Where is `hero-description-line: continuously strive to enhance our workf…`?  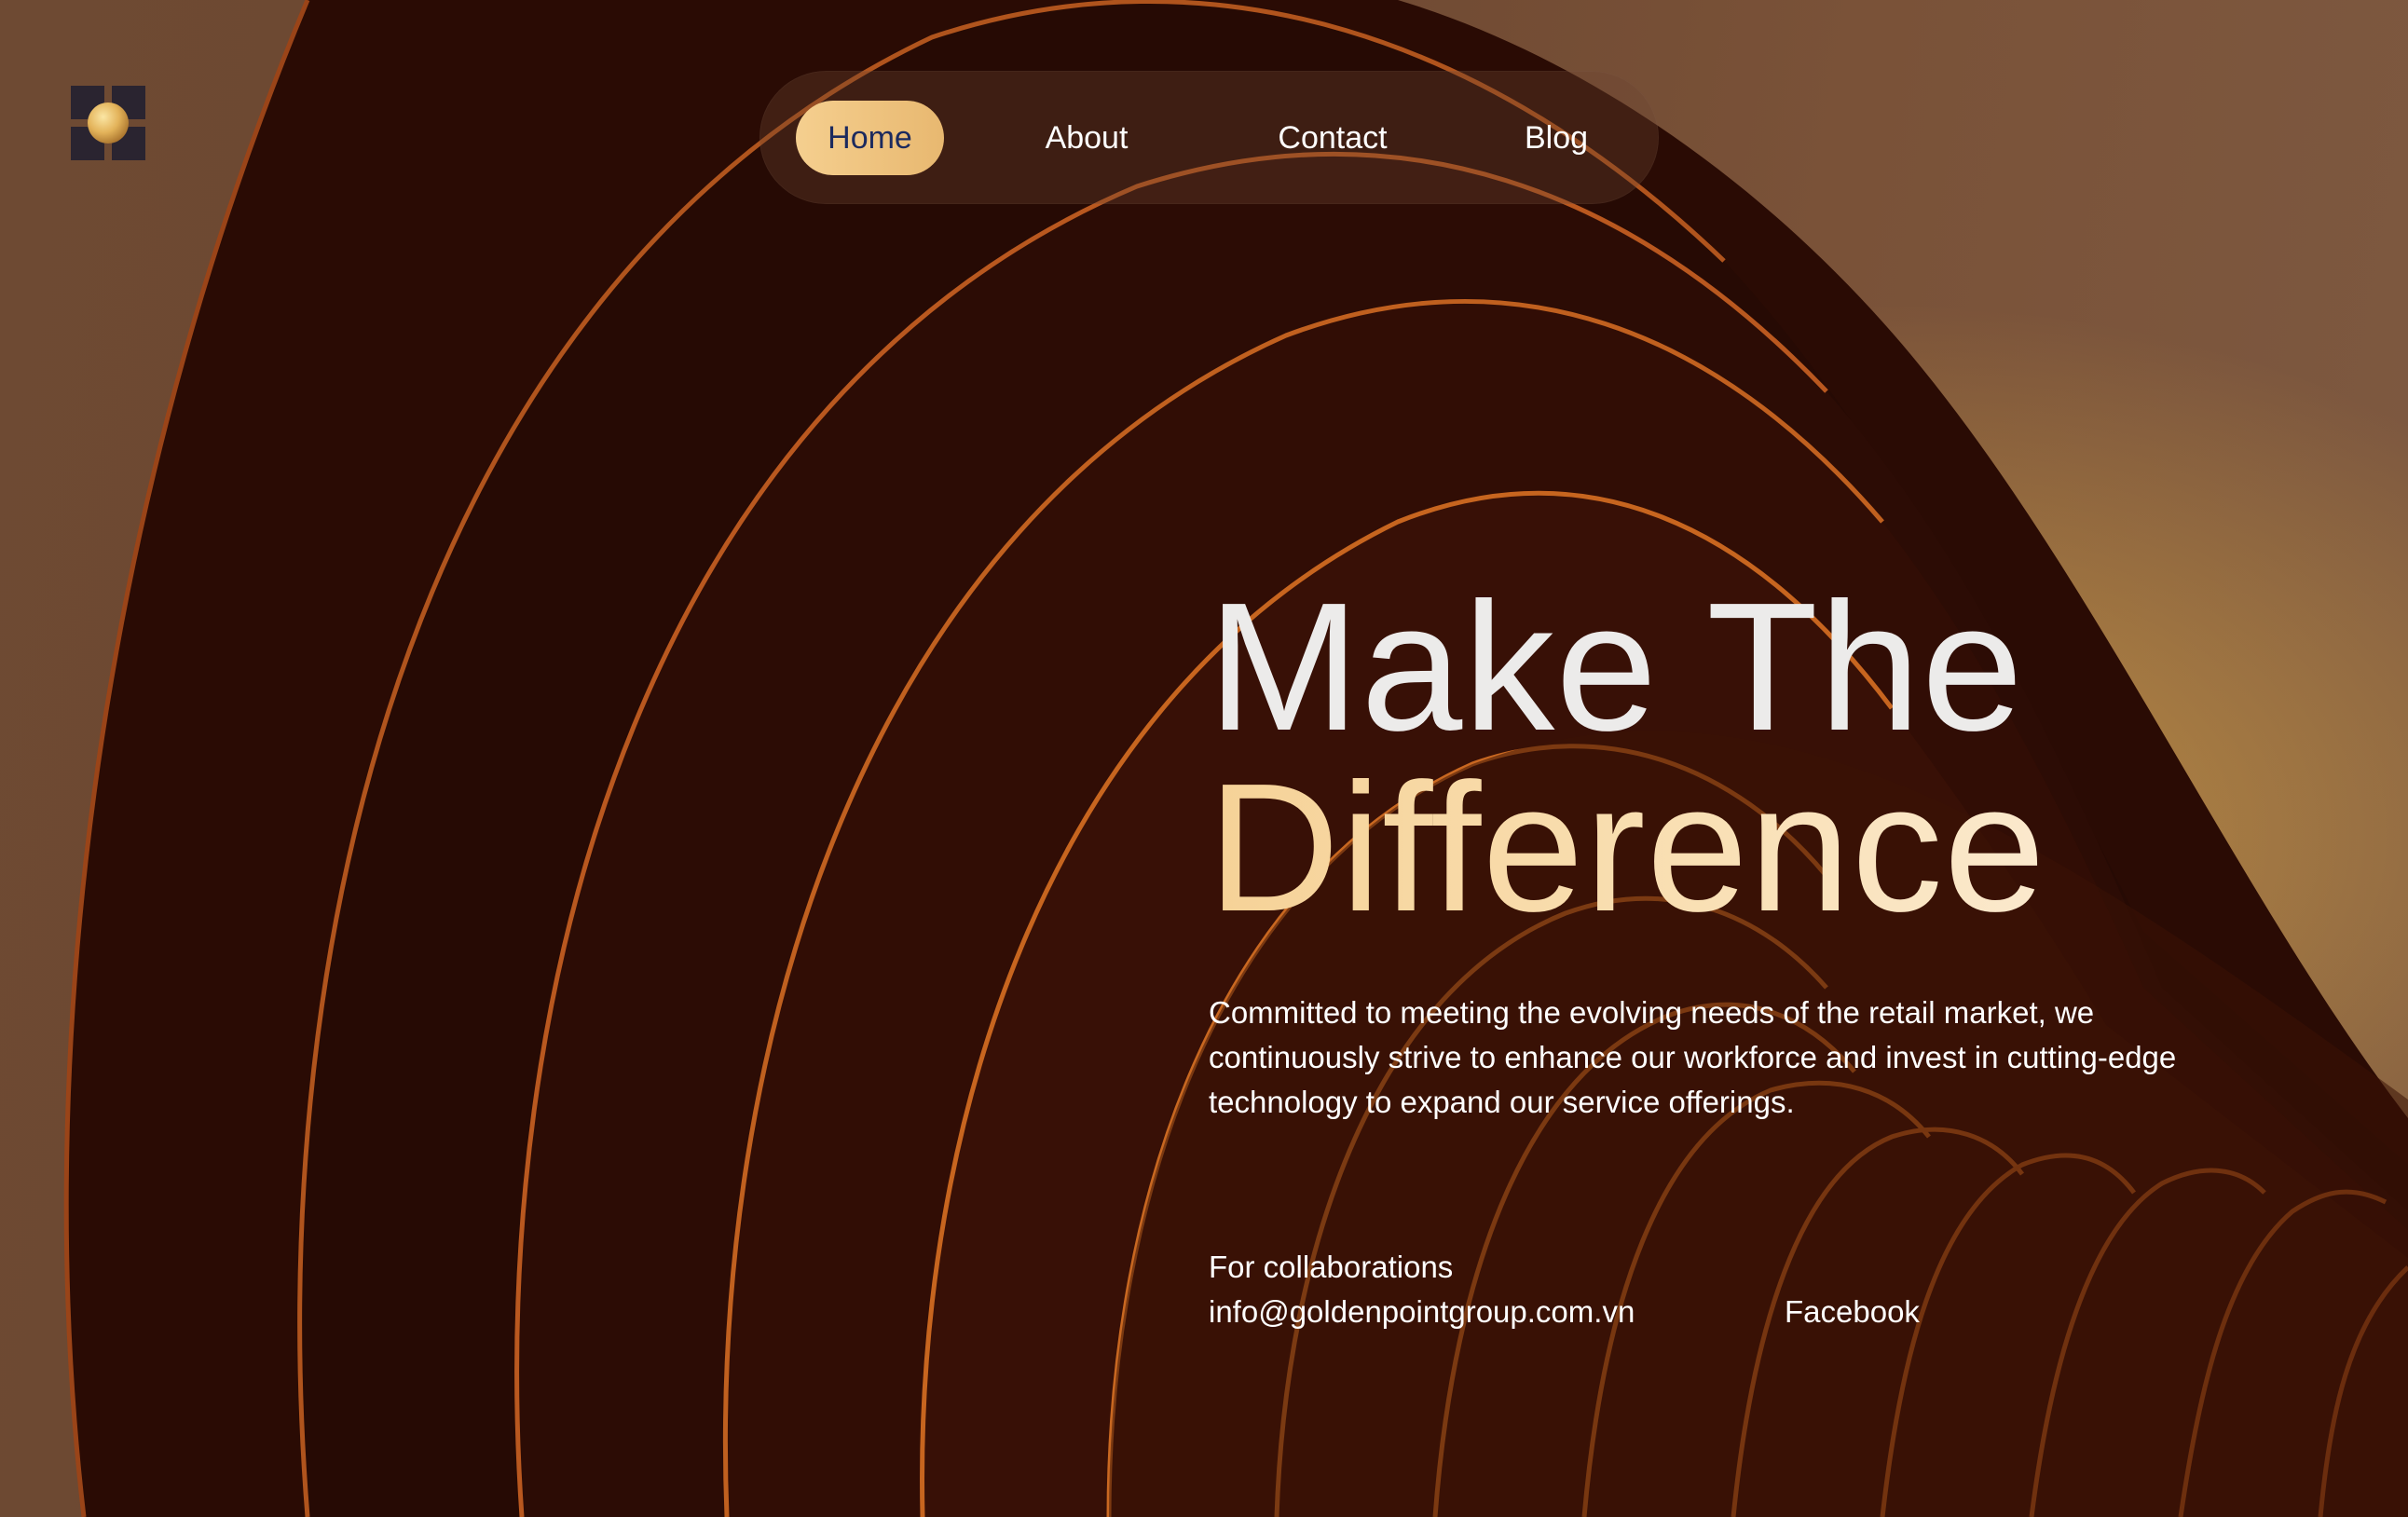 hero-description-line: continuously strive to enhance our workf… is located at coordinates (1693, 1057).